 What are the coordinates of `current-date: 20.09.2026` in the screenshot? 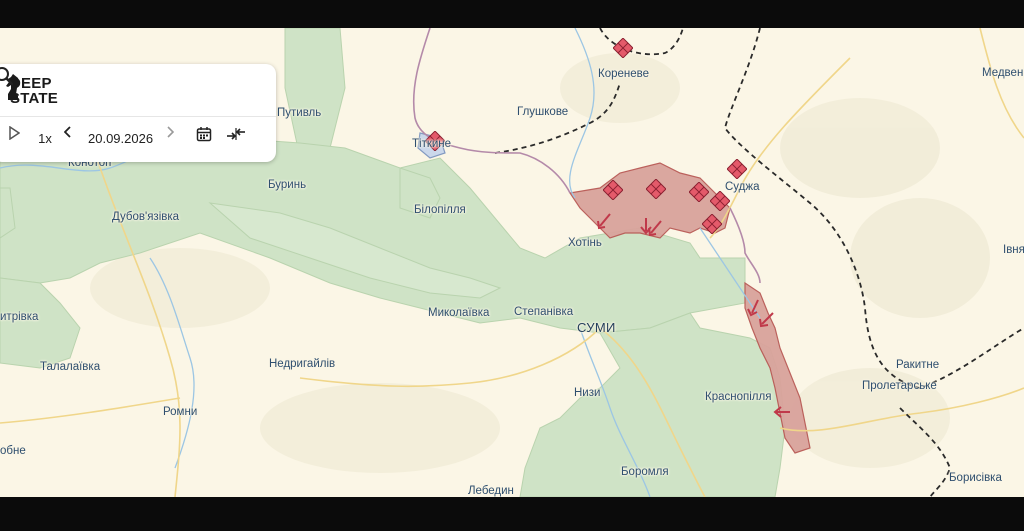 It's located at (121, 138).